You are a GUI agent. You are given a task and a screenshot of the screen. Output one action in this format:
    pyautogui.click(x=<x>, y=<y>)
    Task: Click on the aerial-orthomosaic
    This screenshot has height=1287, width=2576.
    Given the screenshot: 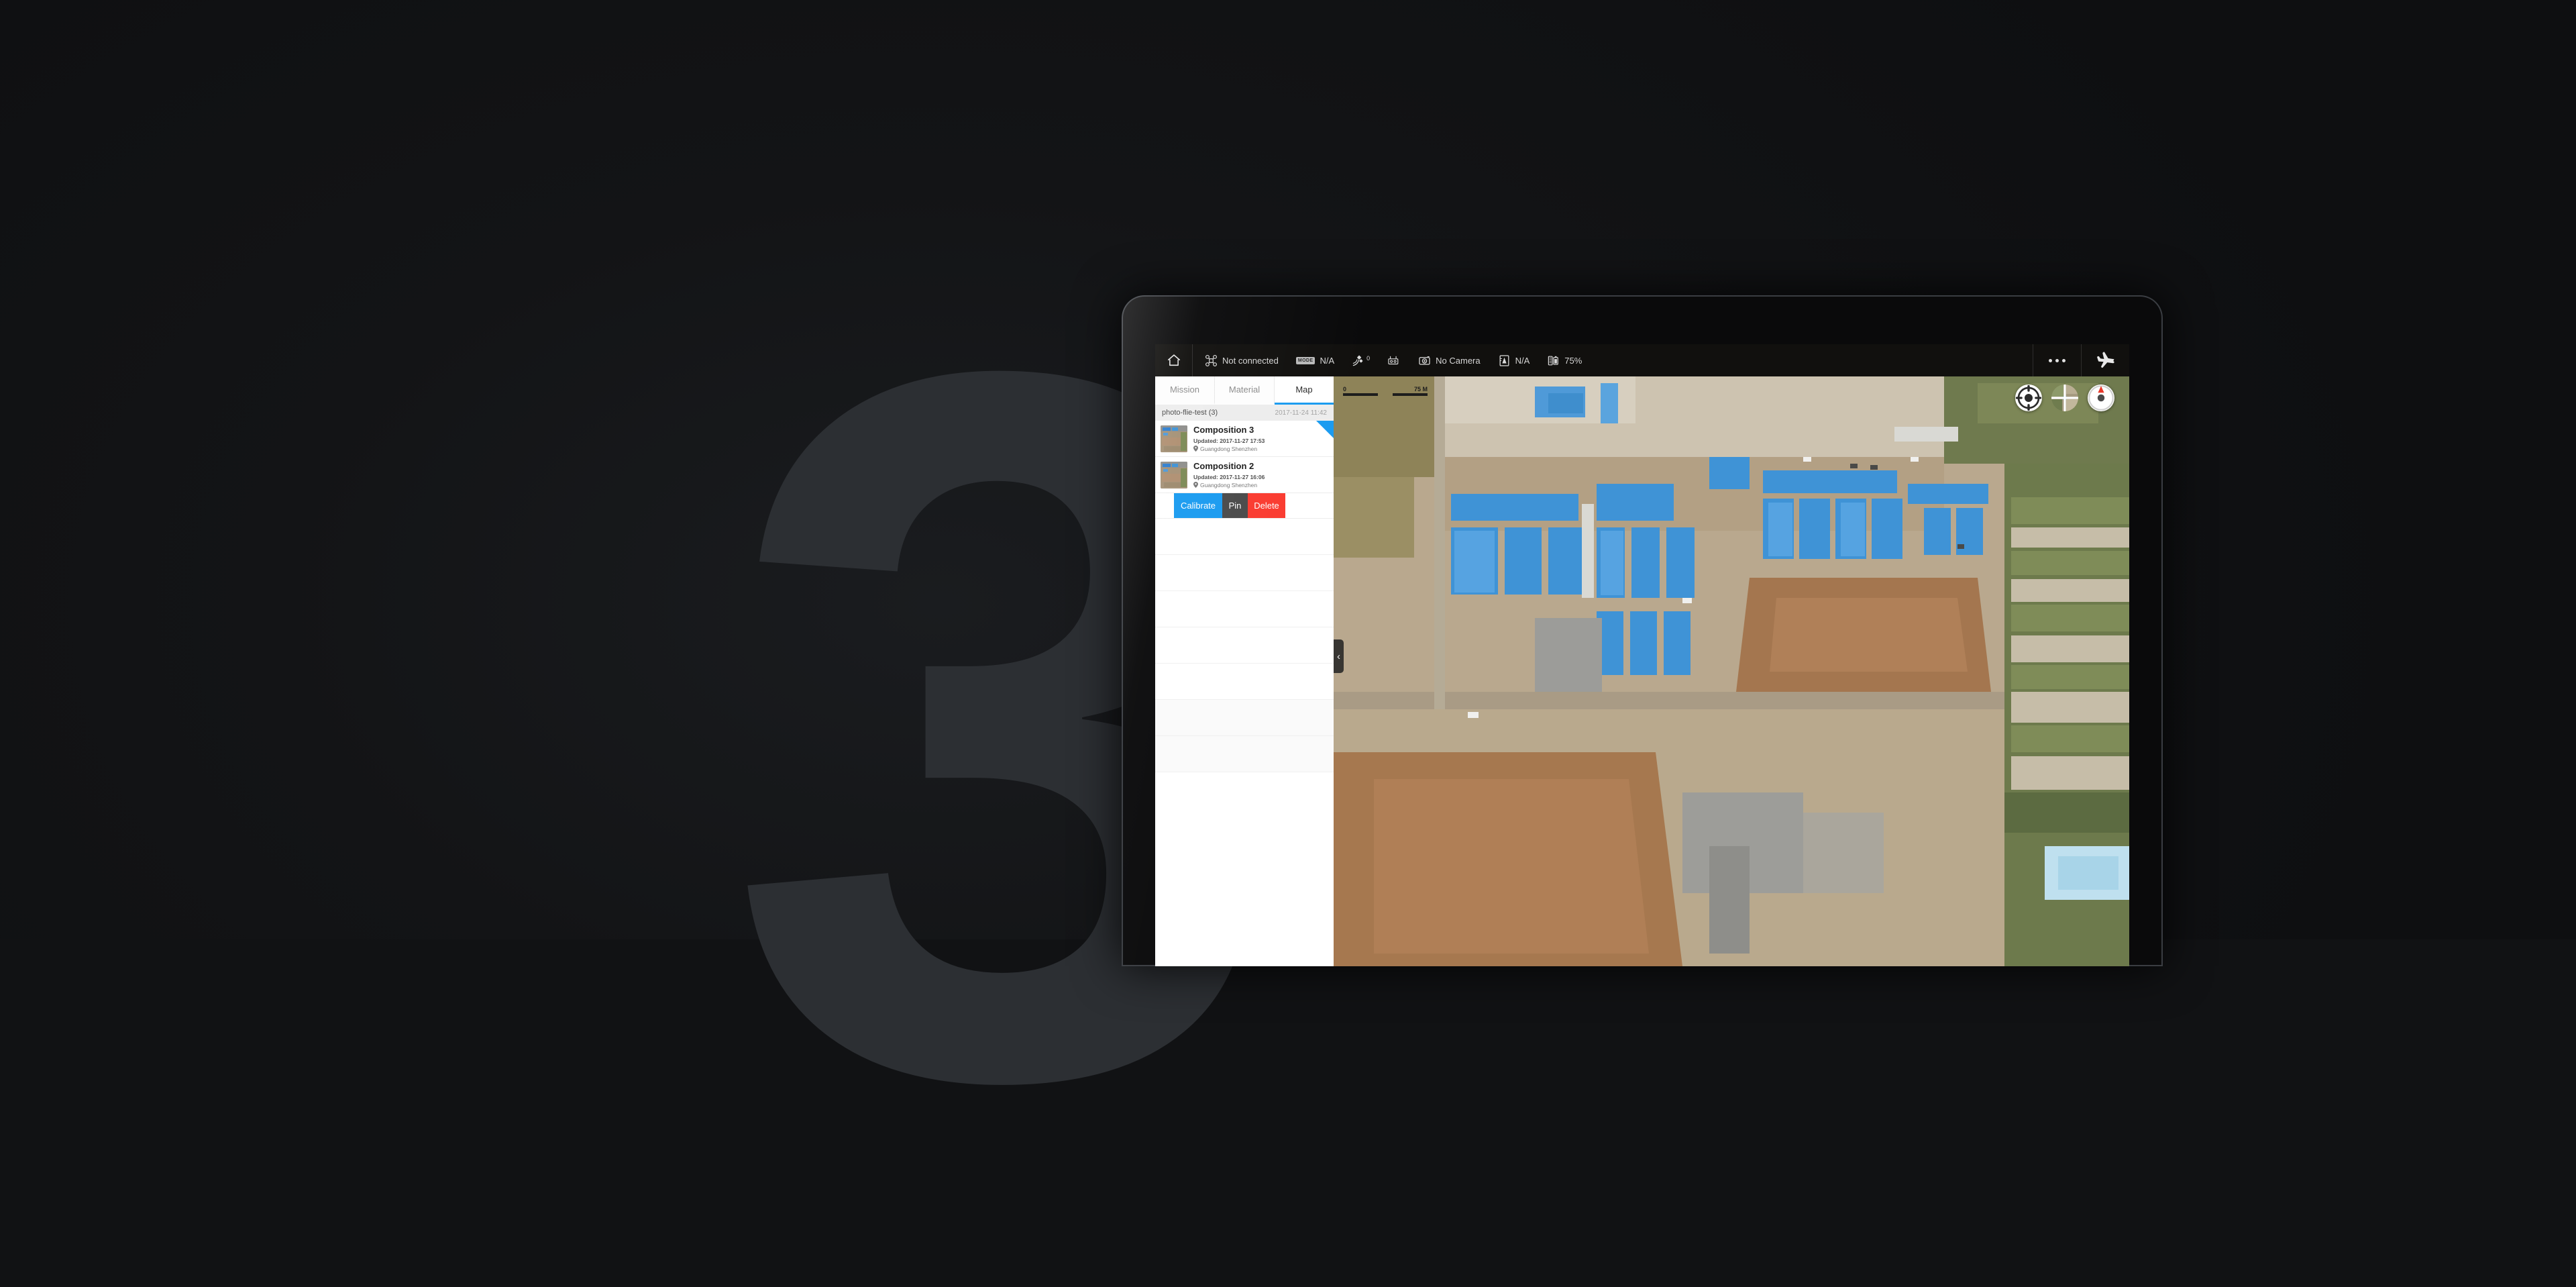 What is the action you would take?
    pyautogui.click(x=1731, y=671)
    